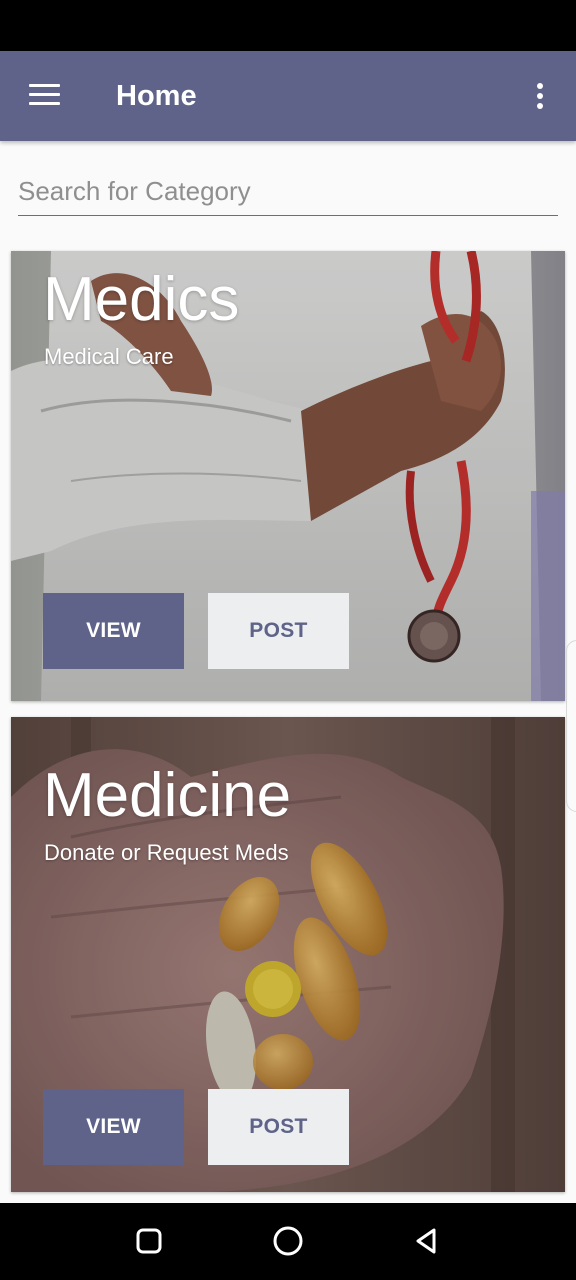 This screenshot has height=1280, width=576. What do you see at coordinates (44, 96) in the screenshot?
I see `hamburger-menu-icon` at bounding box center [44, 96].